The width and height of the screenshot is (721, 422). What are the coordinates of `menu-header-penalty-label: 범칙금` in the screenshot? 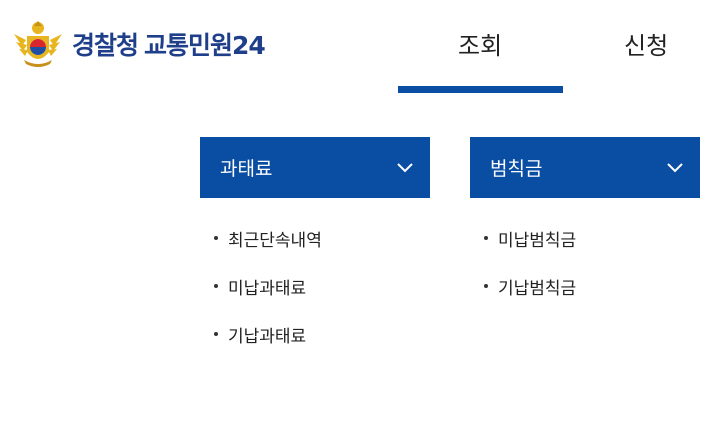 It's located at (516, 169).